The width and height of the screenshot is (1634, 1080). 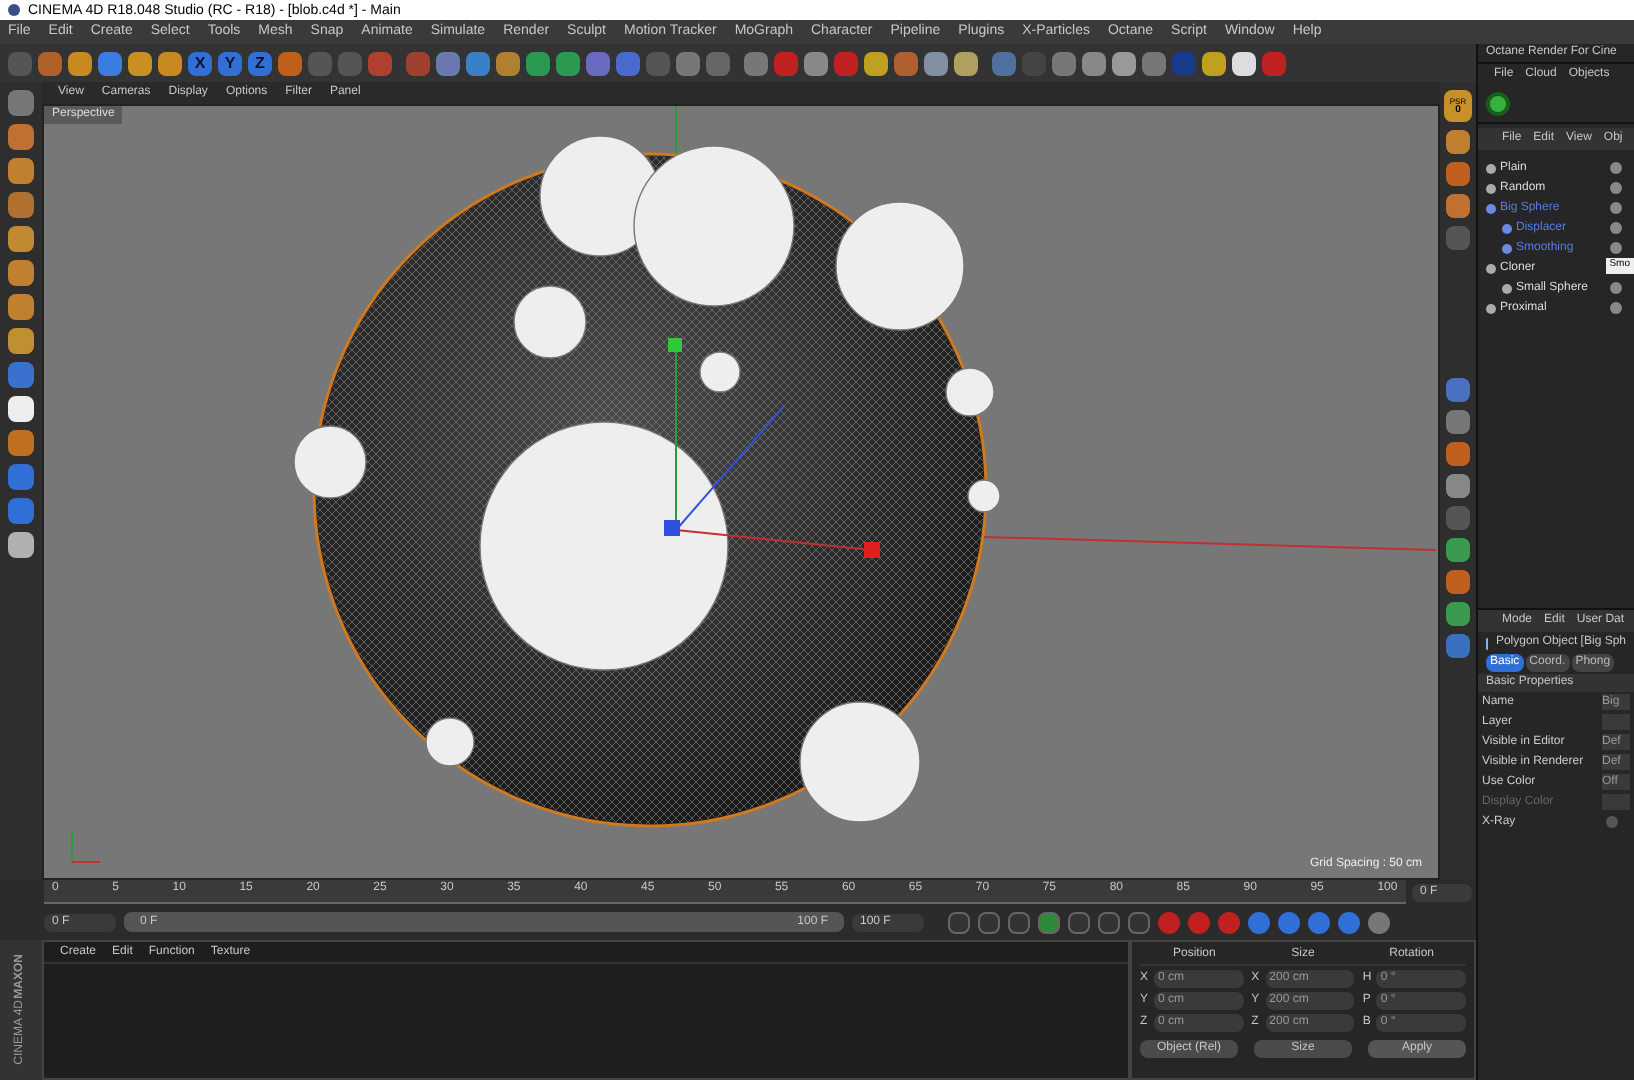 I want to click on octane-logo-icon, so click(x=1498, y=103).